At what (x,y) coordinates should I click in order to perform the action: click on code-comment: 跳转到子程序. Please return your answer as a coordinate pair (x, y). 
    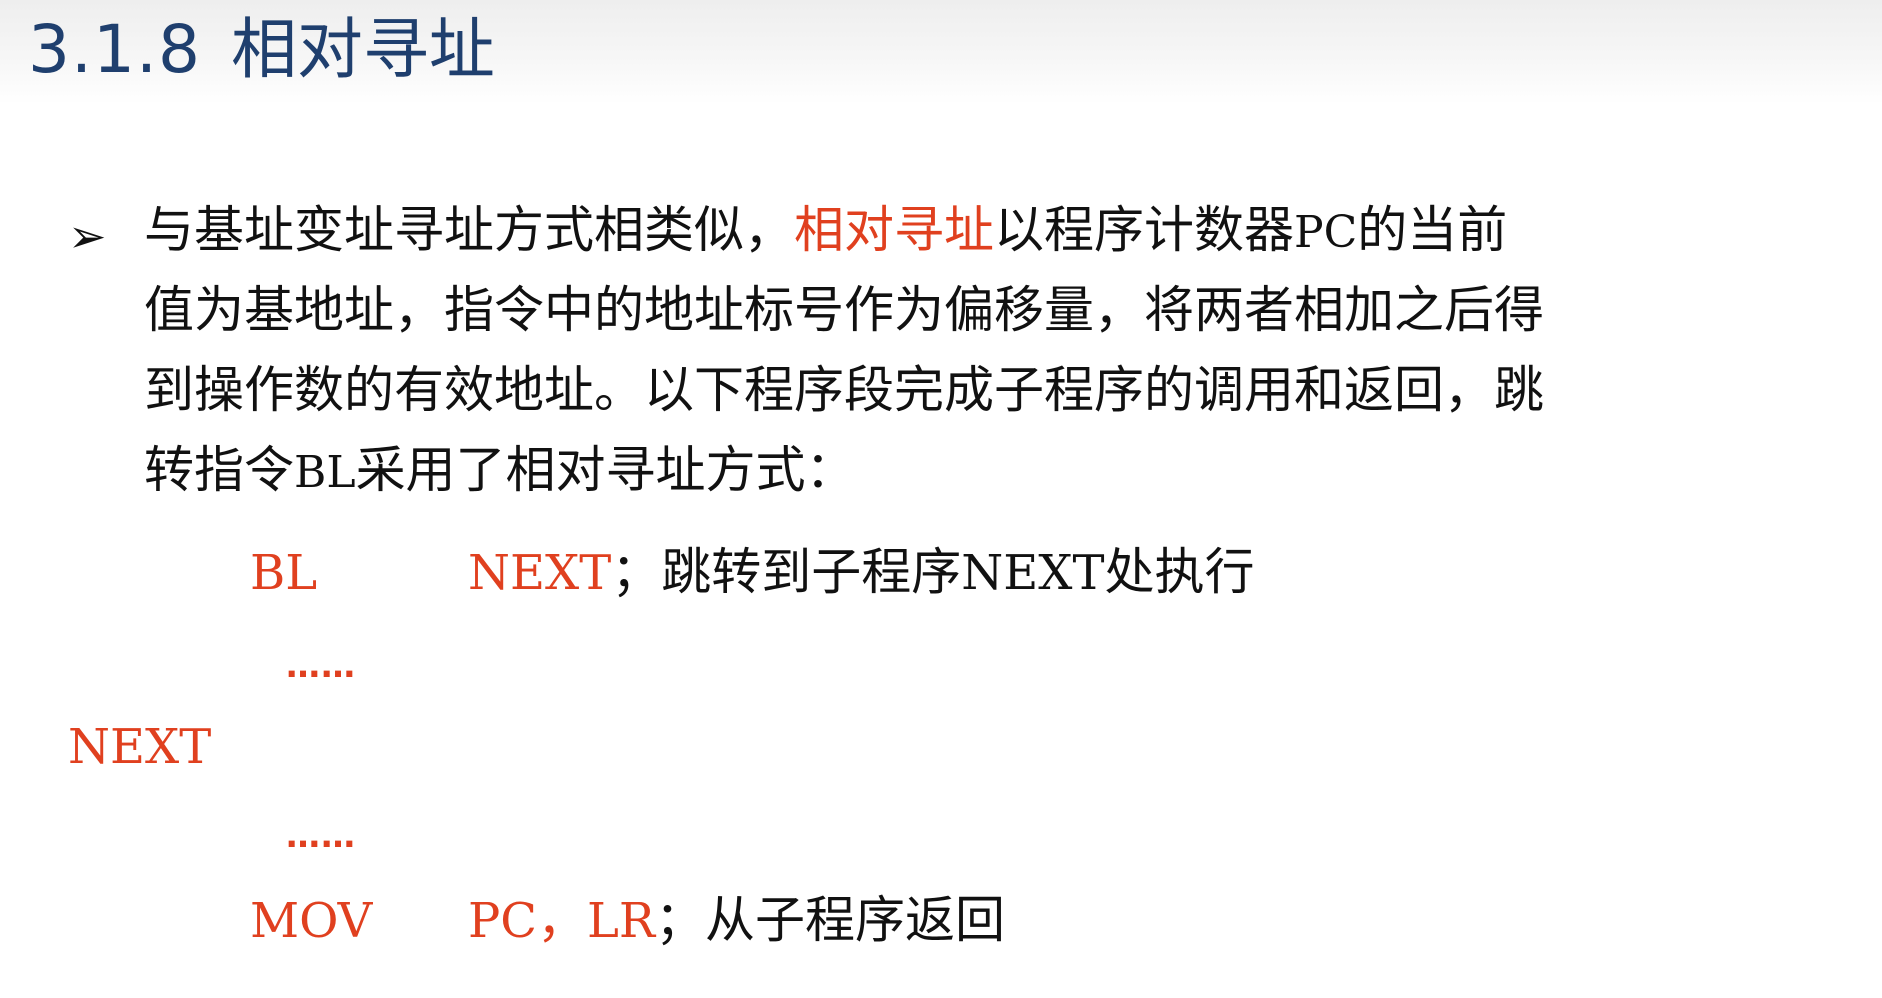
    Looking at the image, I should click on (811, 572).